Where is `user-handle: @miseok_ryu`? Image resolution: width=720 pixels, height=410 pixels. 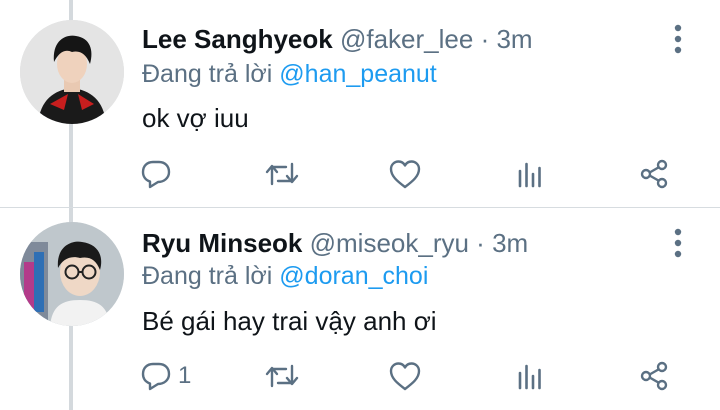 user-handle: @miseok_ryu is located at coordinates (389, 243).